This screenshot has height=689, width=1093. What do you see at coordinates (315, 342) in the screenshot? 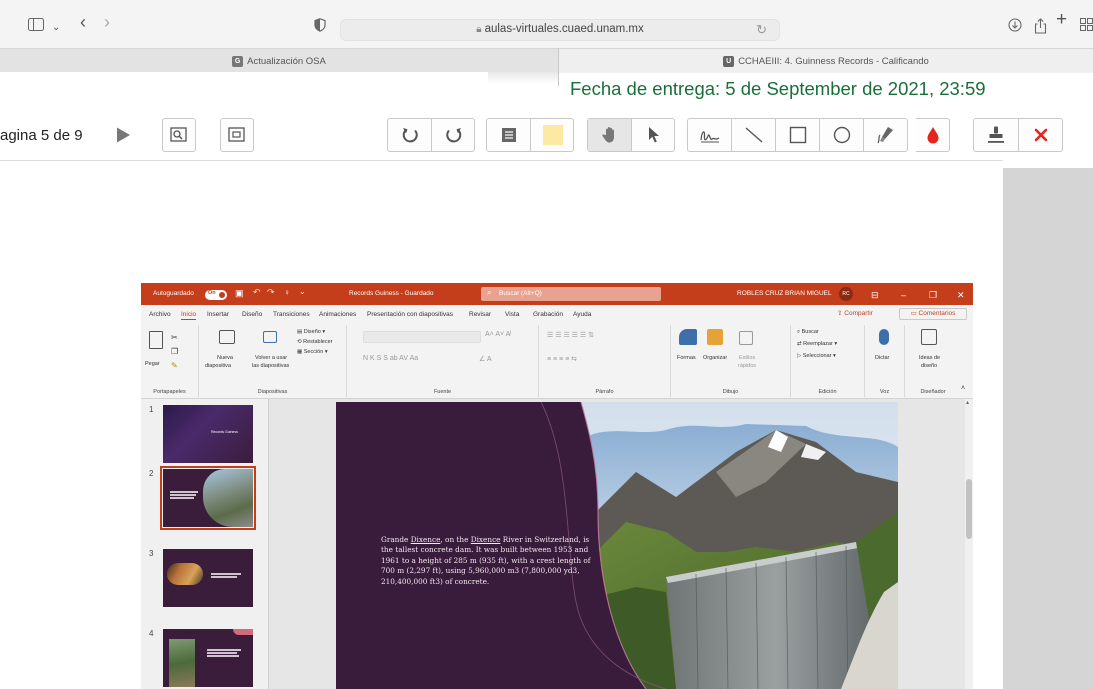
I see `reset-option: ⟲ Restablecer` at bounding box center [315, 342].